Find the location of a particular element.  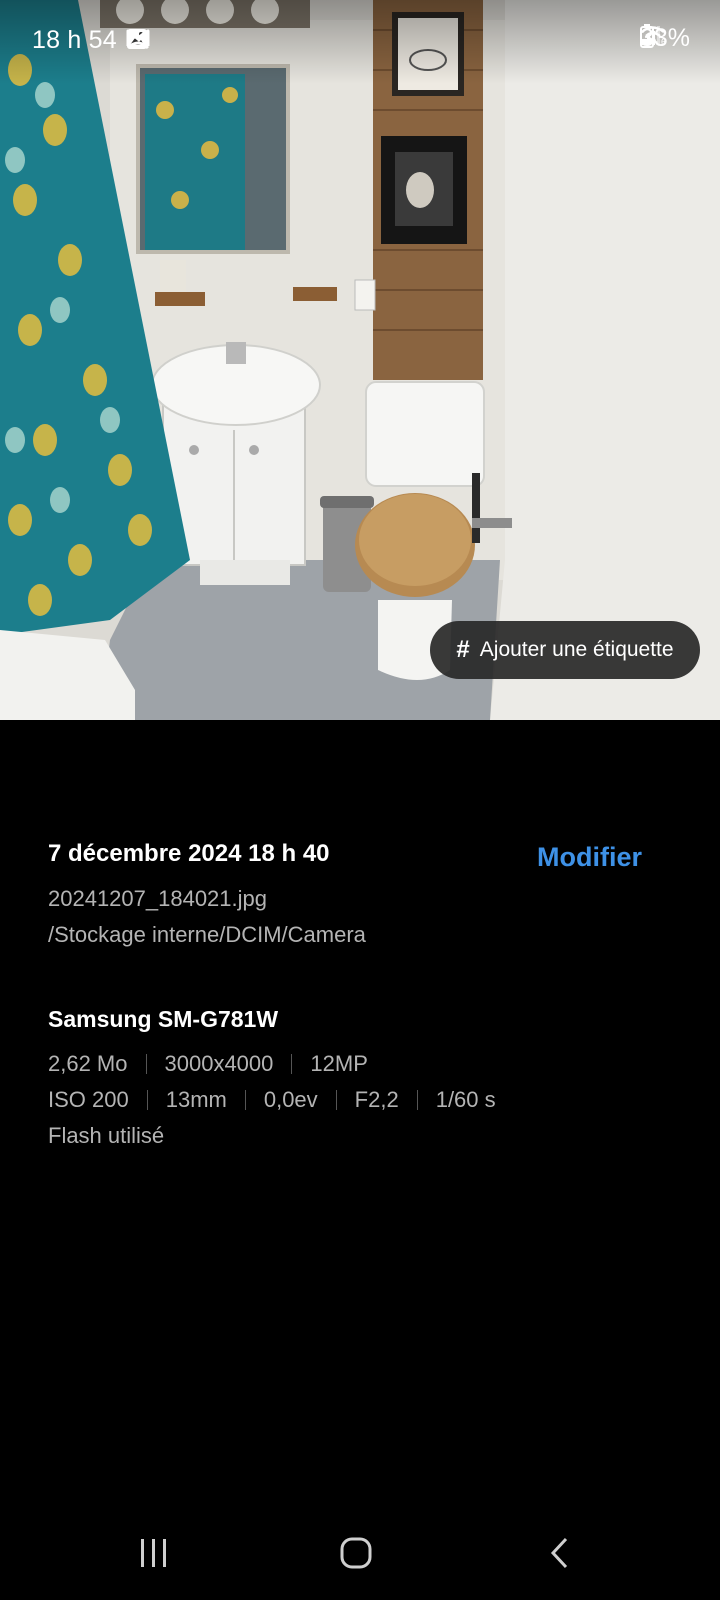

file-info-row: 2,62 Mo 3000x4000 12MP is located at coordinates (208, 1064).